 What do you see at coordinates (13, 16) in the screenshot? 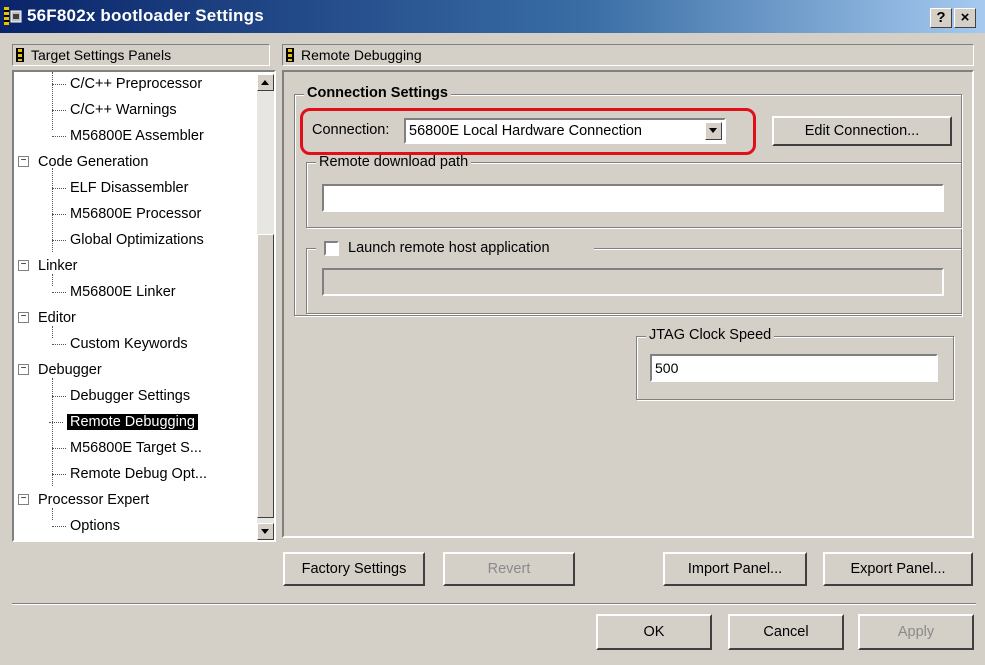
I see `app-icon` at bounding box center [13, 16].